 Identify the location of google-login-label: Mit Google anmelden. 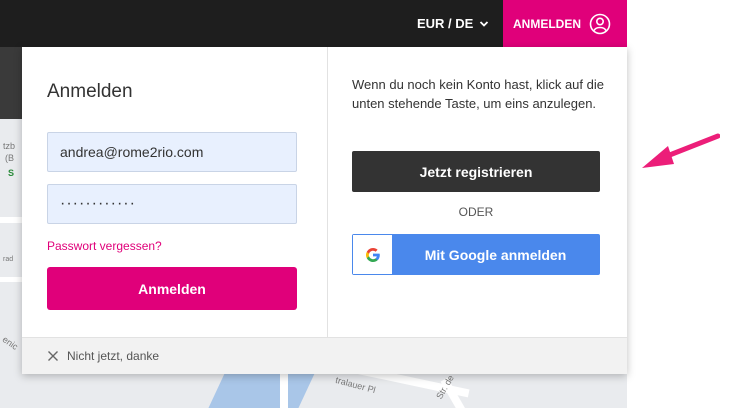
(495, 254).